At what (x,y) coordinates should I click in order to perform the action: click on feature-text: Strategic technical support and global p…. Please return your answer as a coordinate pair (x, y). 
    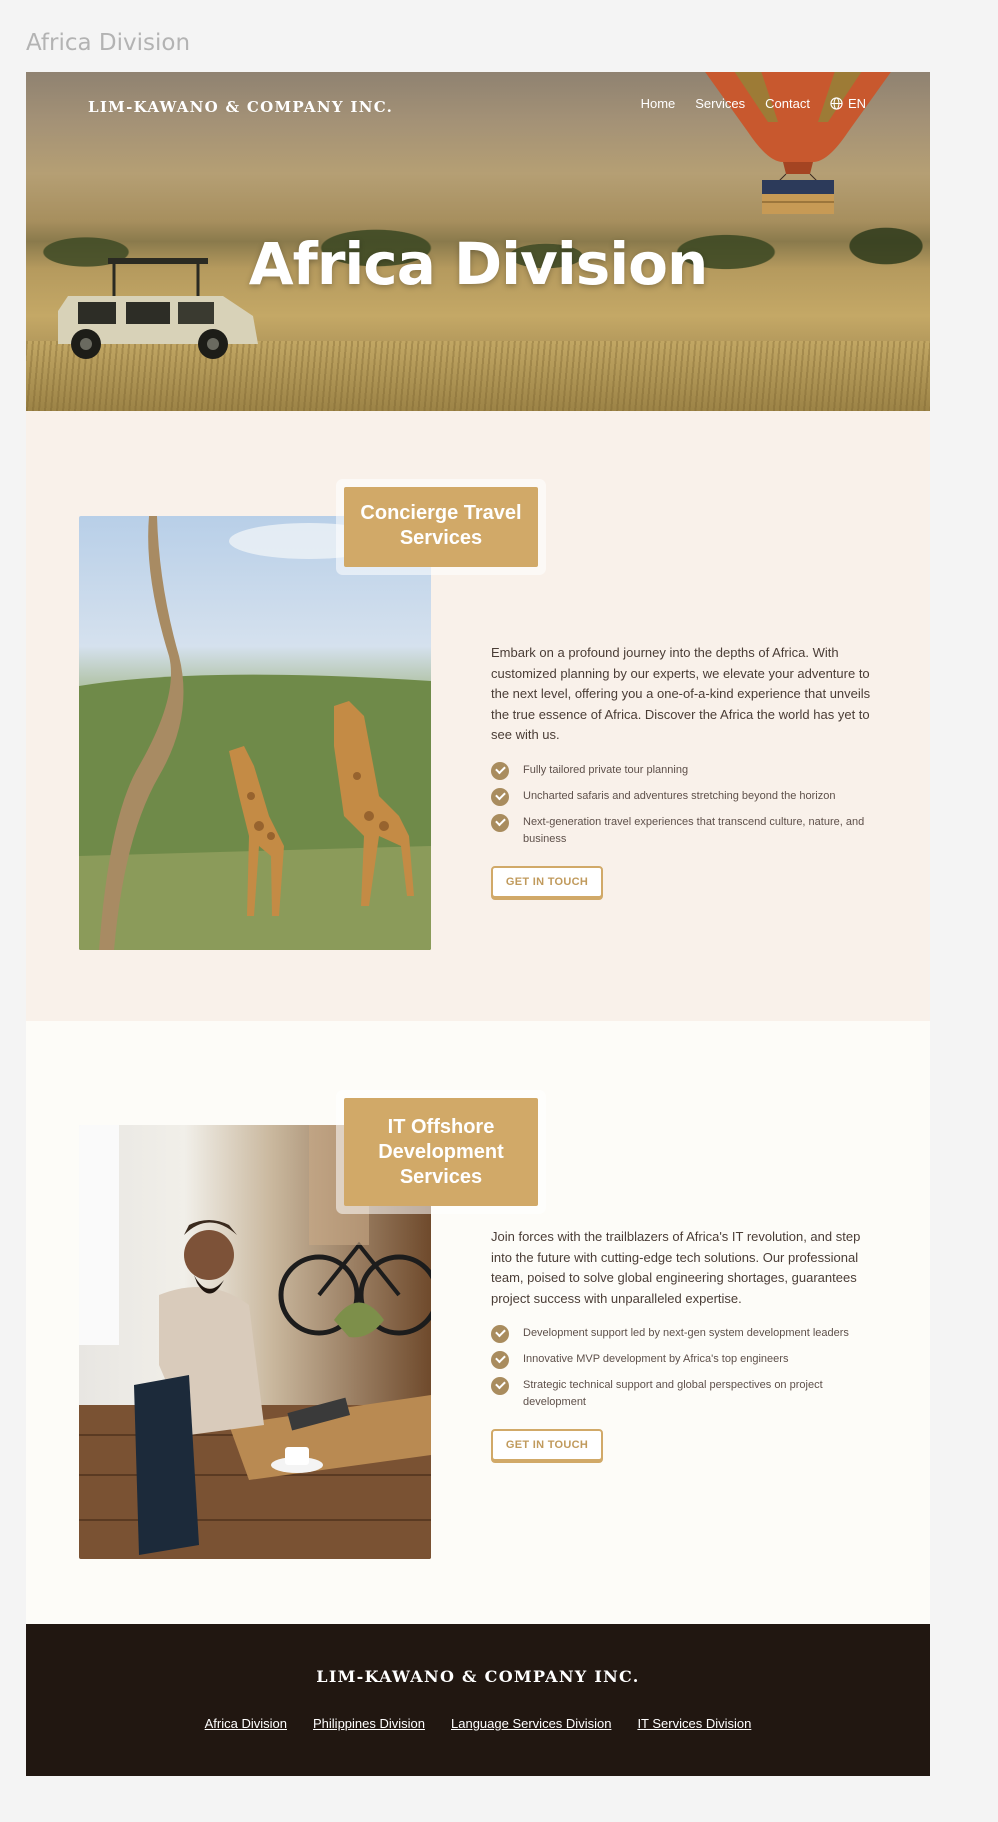
    Looking at the image, I should click on (673, 1394).